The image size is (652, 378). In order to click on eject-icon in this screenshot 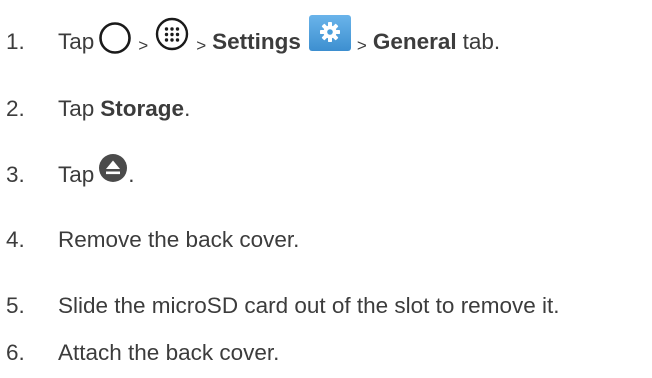, I will do `click(113, 168)`.